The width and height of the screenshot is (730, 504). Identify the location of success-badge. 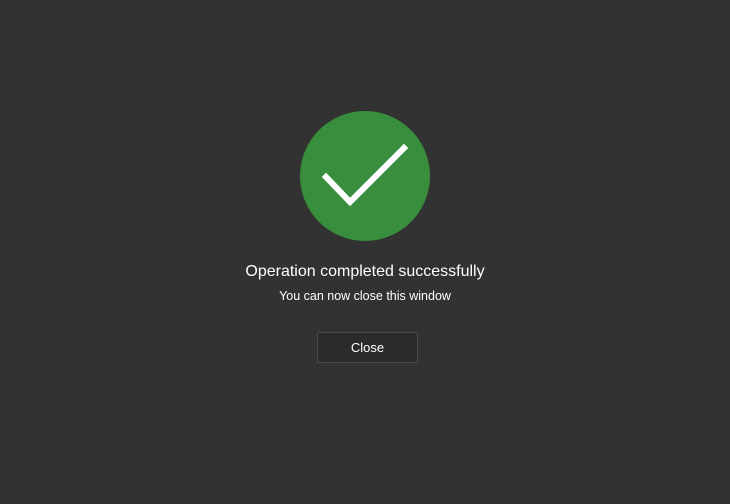
(365, 176).